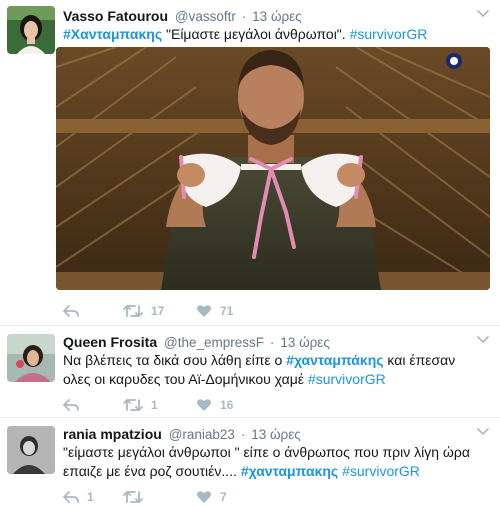 Image resolution: width=500 pixels, height=506 pixels. I want to click on tweet-text-segment: "Είμαστε μεγάλοι άνθρωποι"., so click(256, 34).